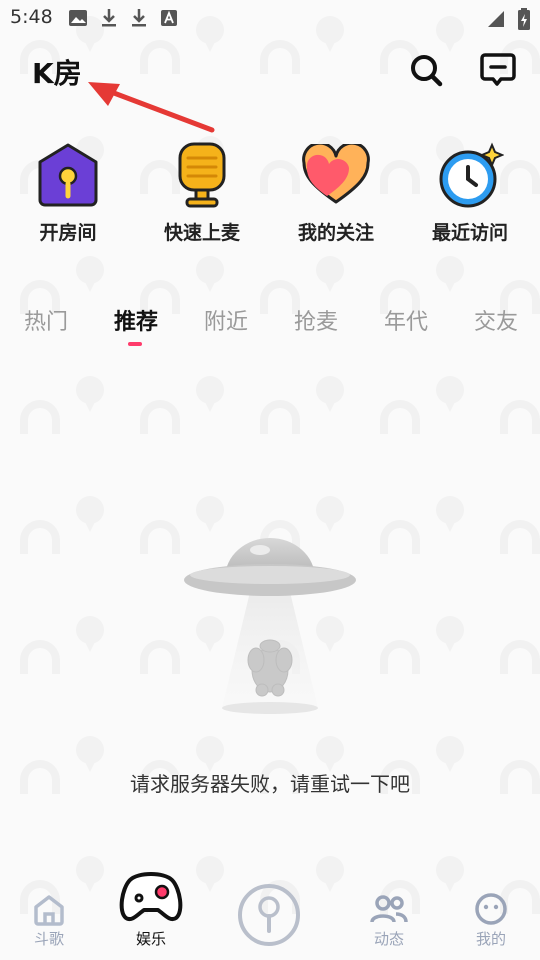 The width and height of the screenshot is (540, 960). What do you see at coordinates (270, 626) in the screenshot?
I see `ufo-illustration` at bounding box center [270, 626].